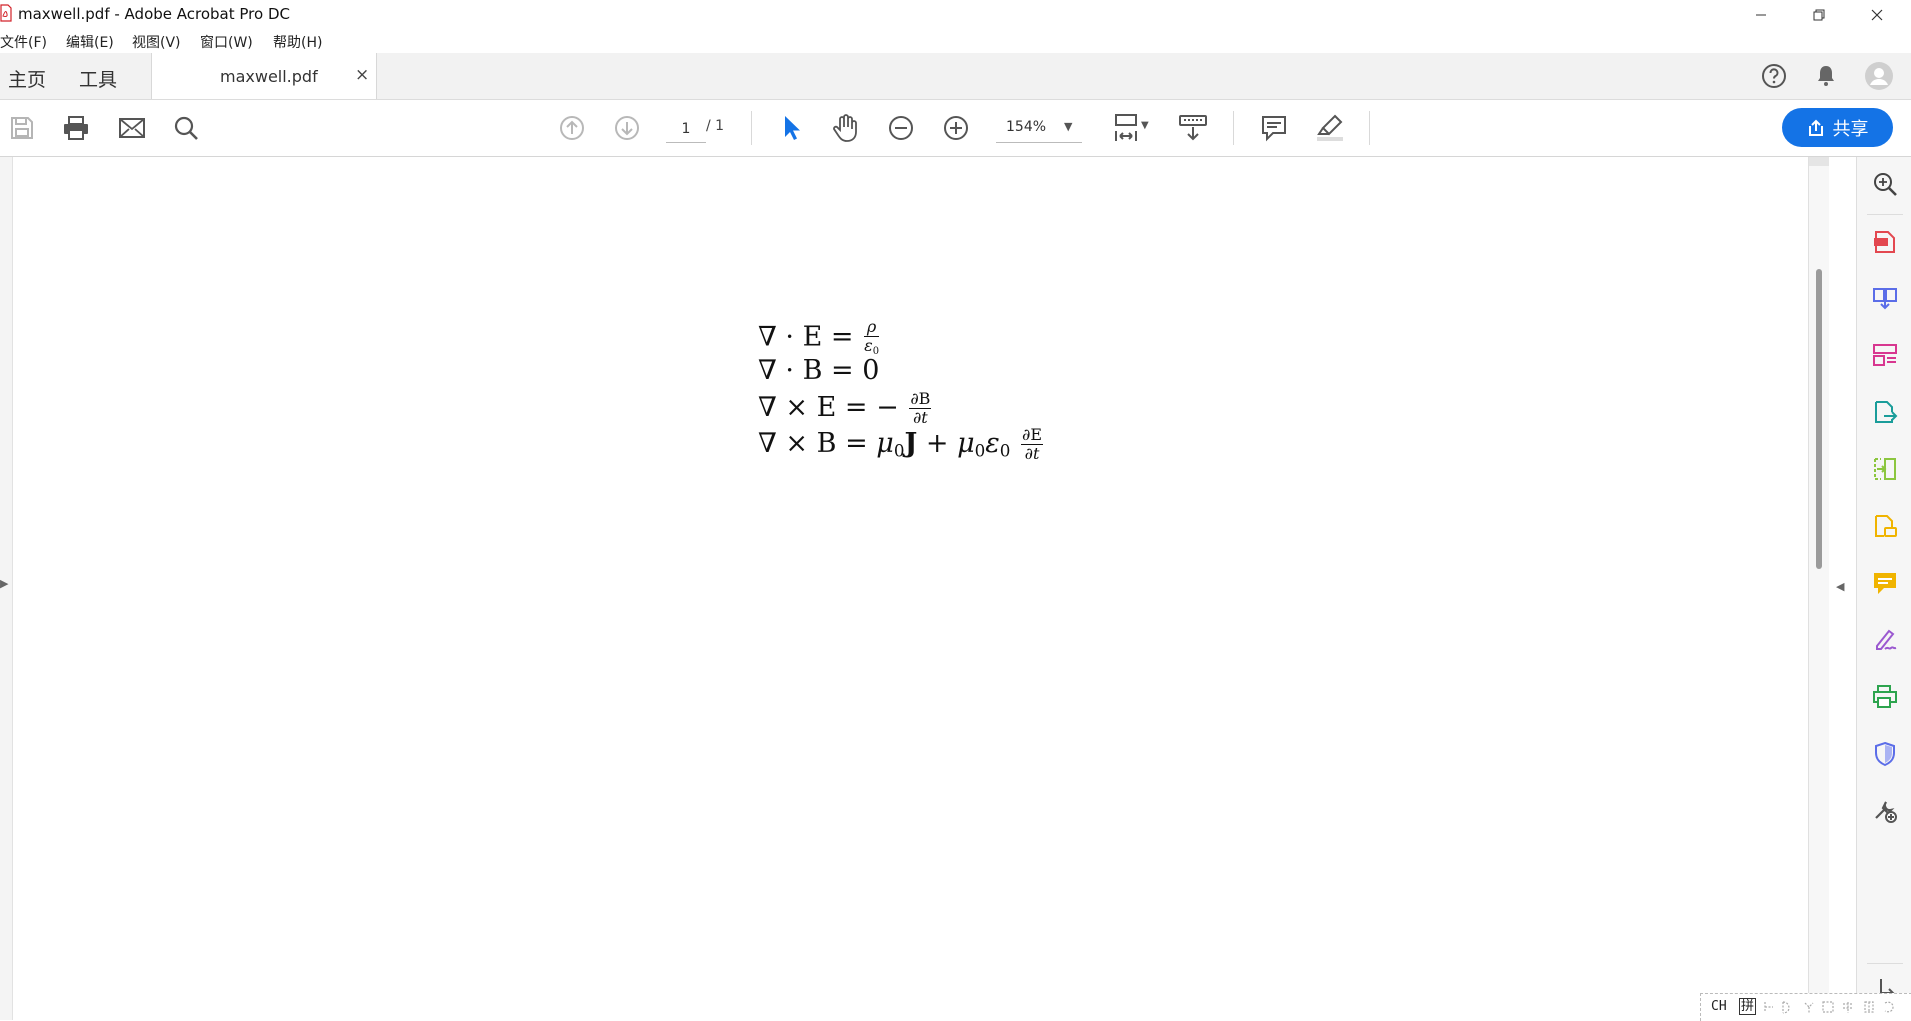  Describe the element at coordinates (1885, 469) in the screenshot. I see `edit-pdf-button` at that location.